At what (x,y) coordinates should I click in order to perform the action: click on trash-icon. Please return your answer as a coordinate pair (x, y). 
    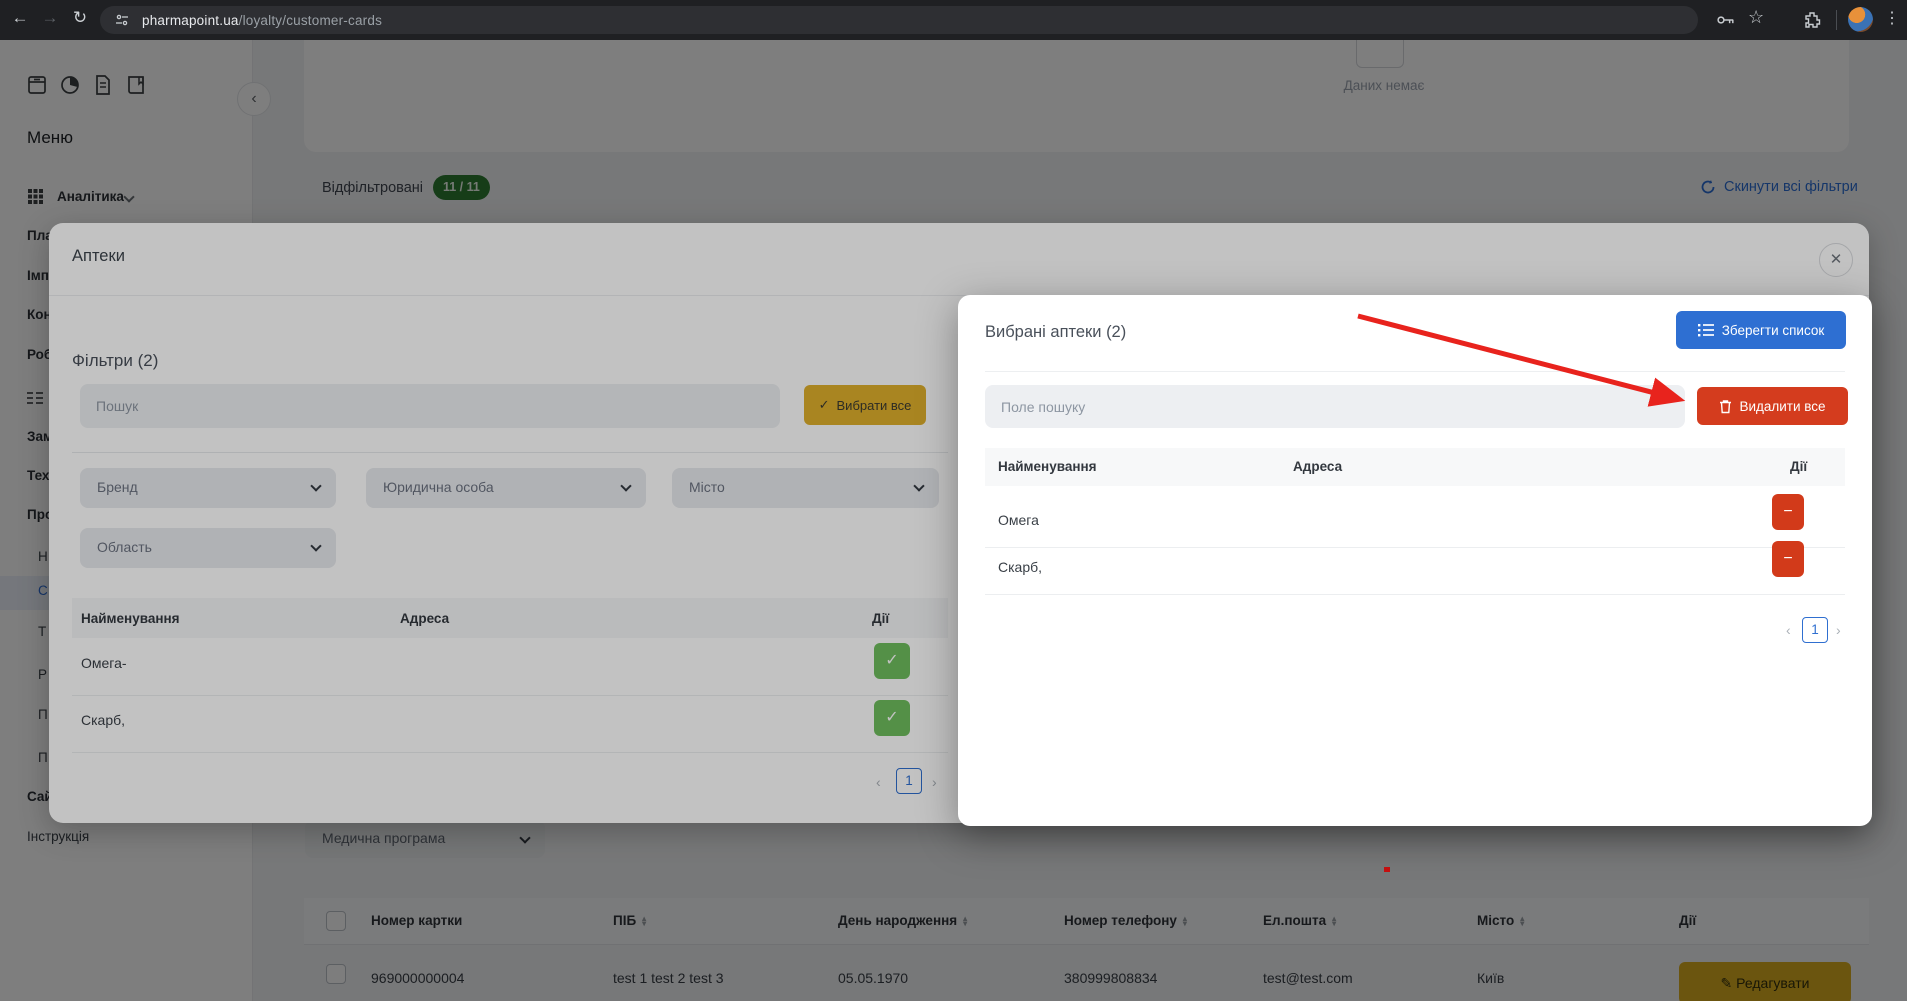
    Looking at the image, I should click on (1726, 406).